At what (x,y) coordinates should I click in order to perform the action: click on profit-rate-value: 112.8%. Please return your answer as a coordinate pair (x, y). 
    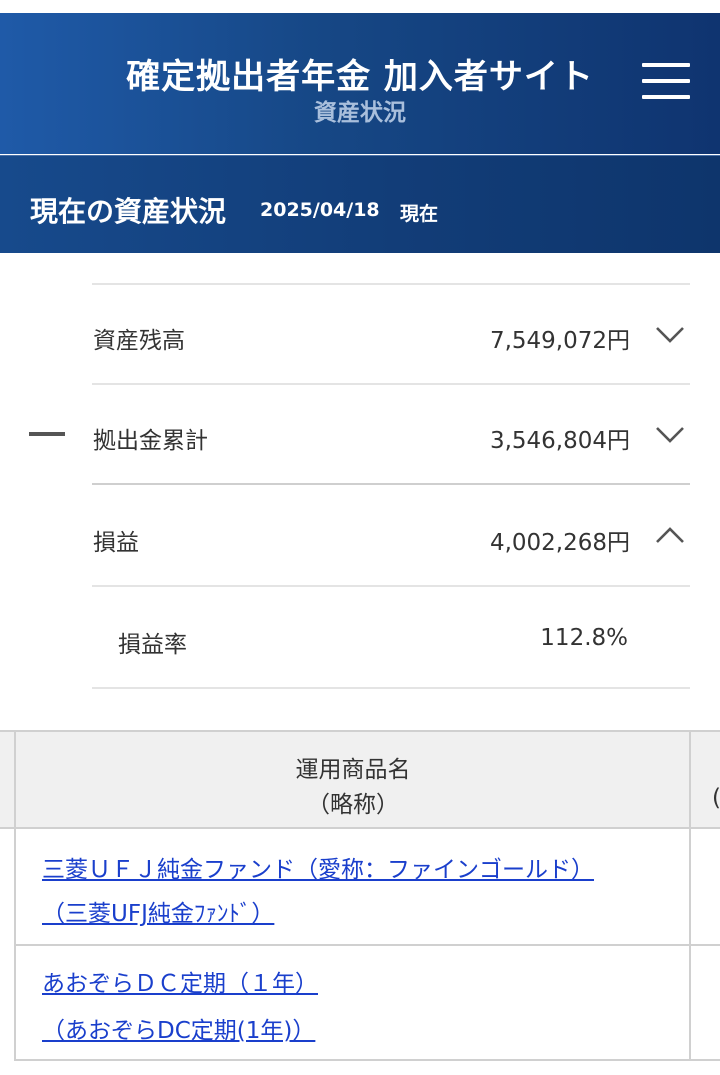
    Looking at the image, I should click on (584, 638).